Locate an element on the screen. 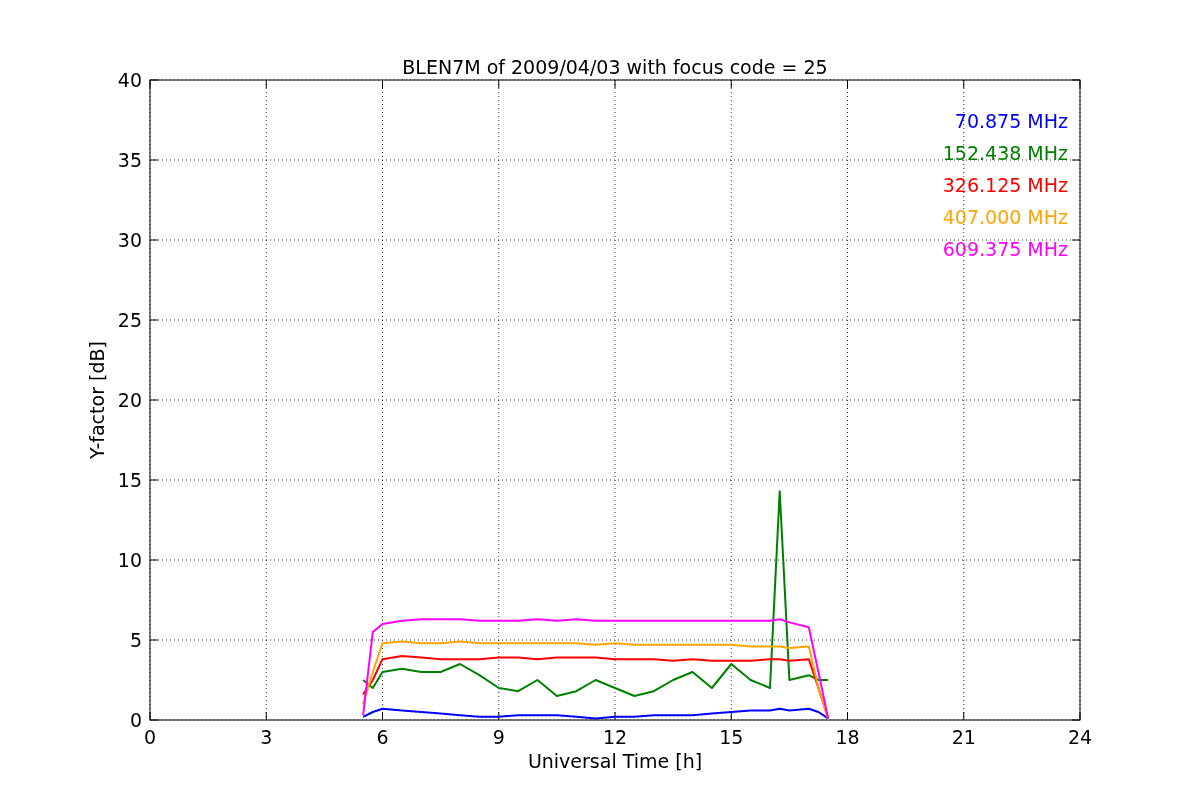  y-tick-label: 15 is located at coordinates (129, 480).